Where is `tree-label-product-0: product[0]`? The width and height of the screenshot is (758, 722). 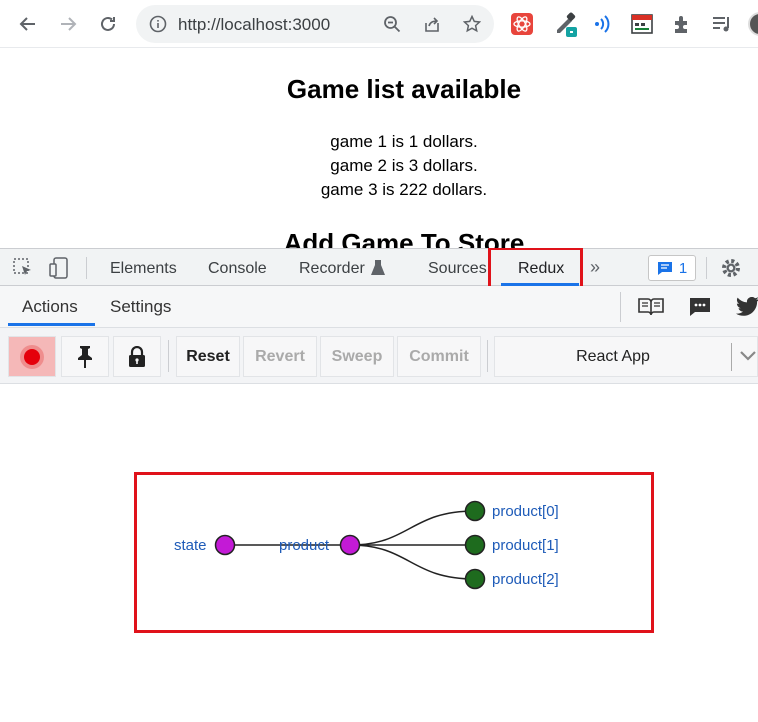 tree-label-product-0: product[0] is located at coordinates (525, 511).